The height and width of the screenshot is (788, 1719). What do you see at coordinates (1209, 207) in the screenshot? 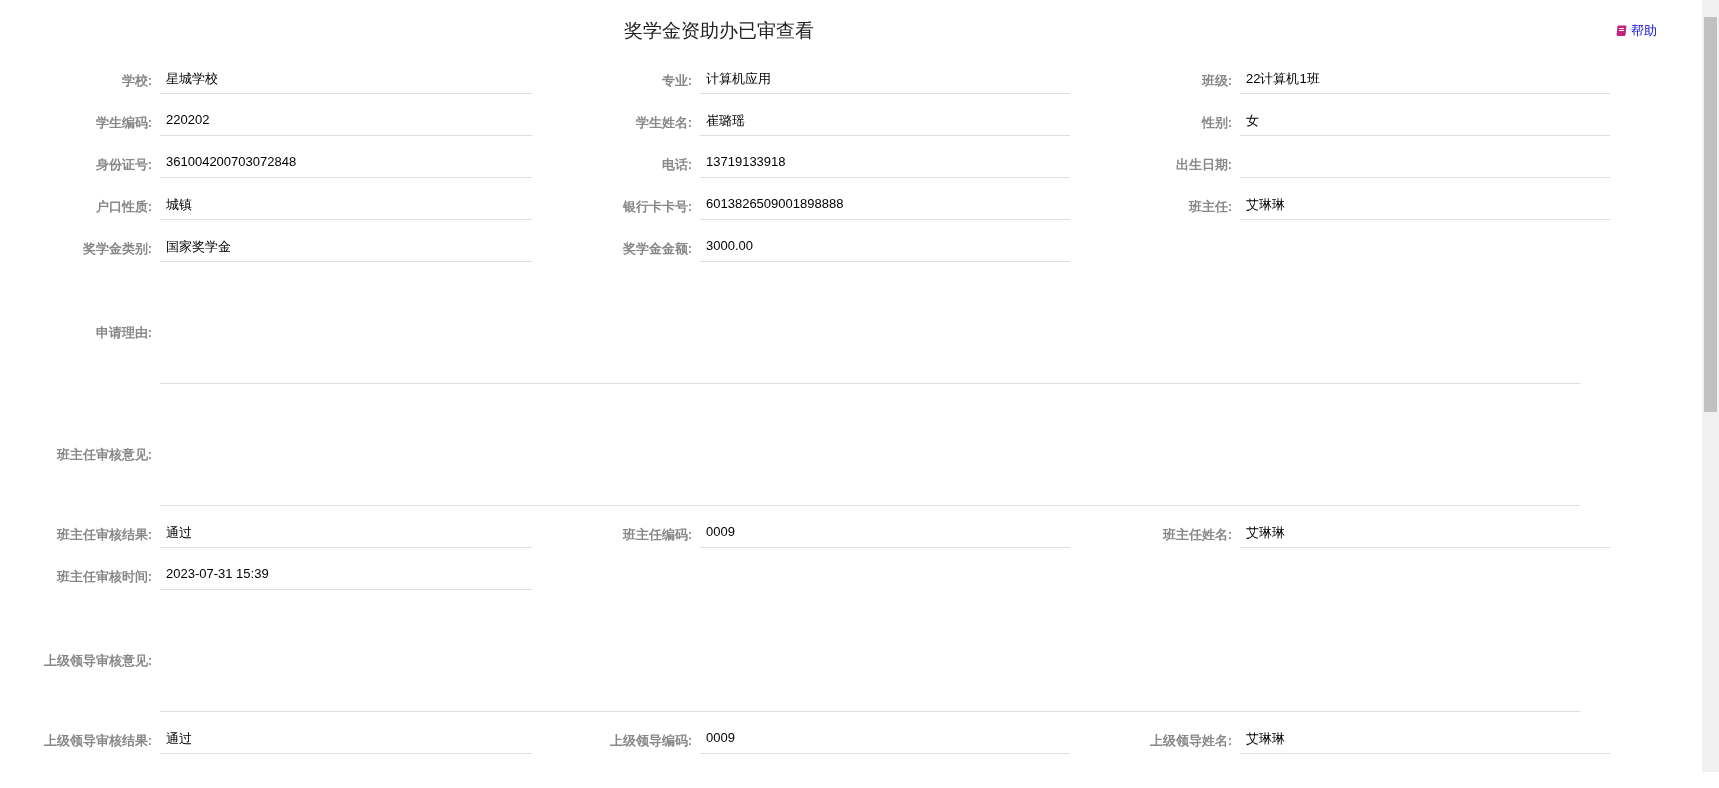
I see `field-label: 班主任:` at bounding box center [1209, 207].